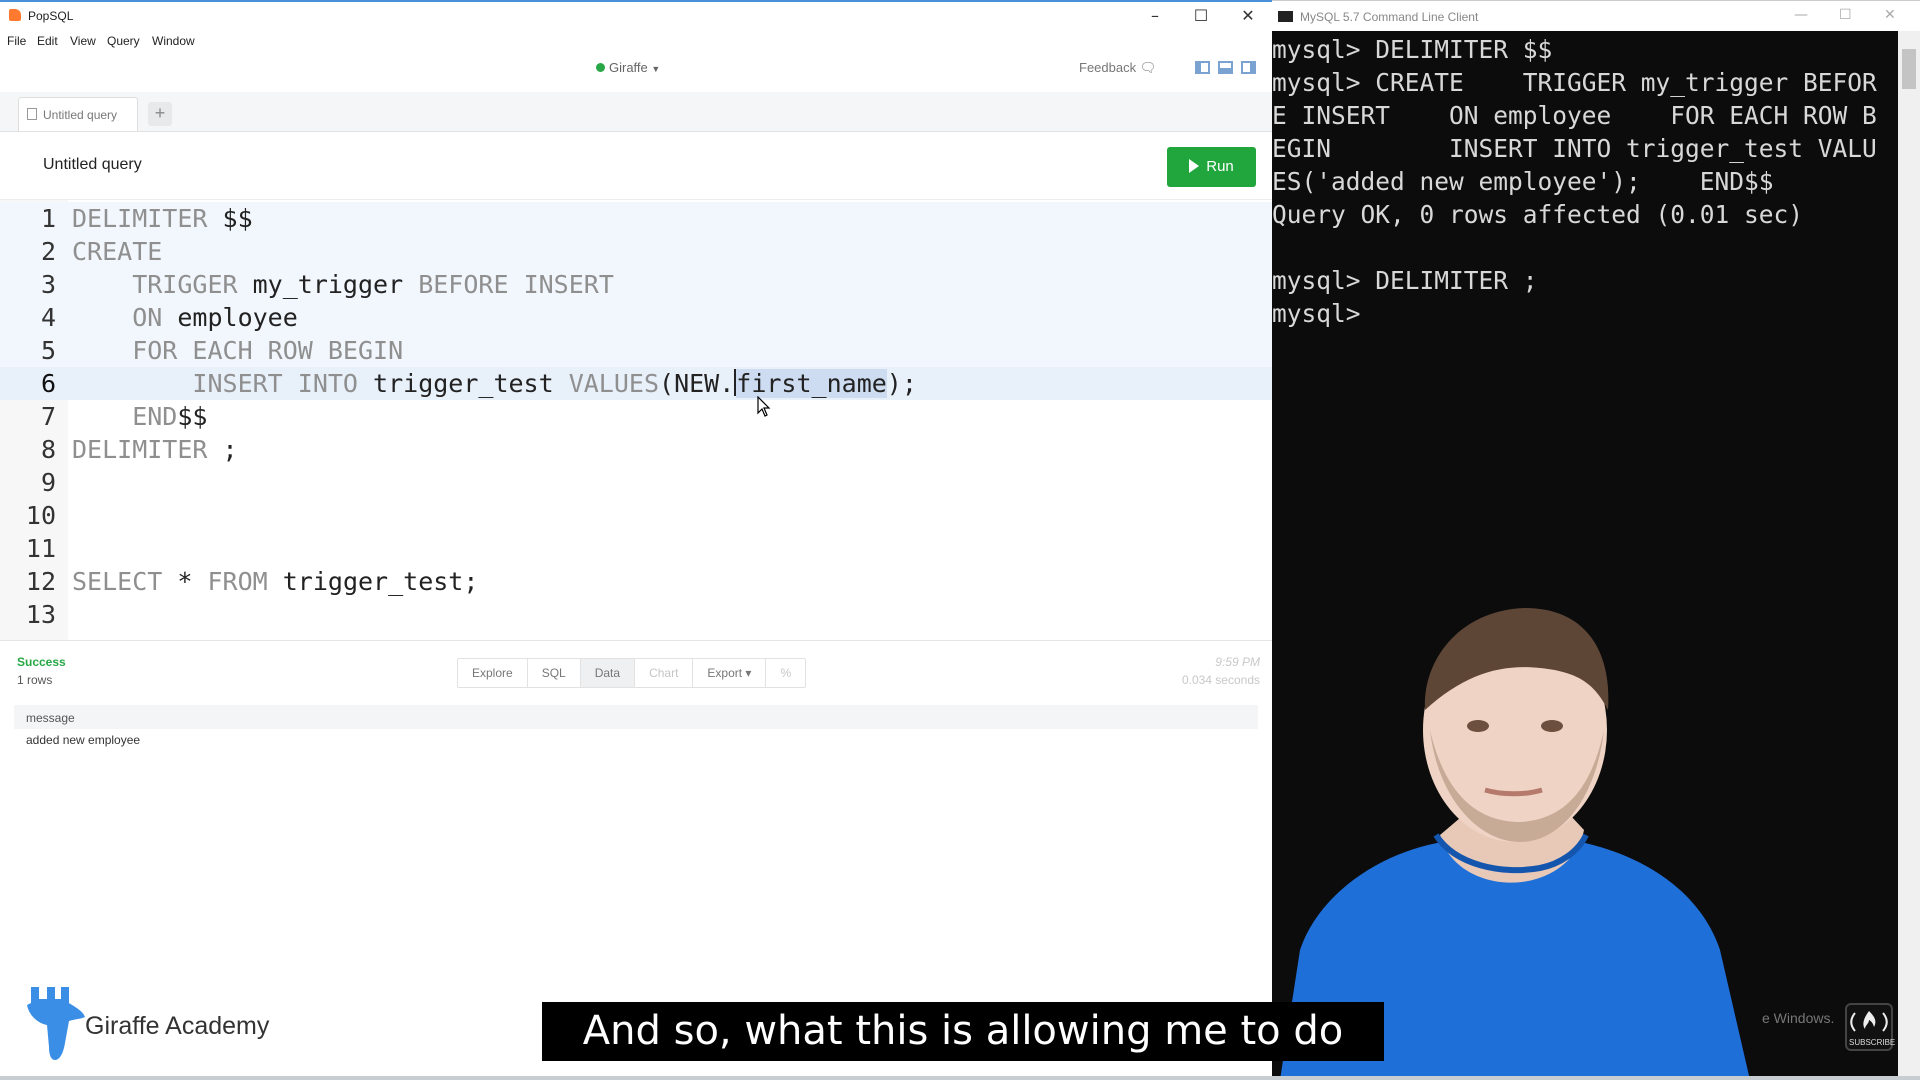 The image size is (1920, 1080). Describe the element at coordinates (811, 383) in the screenshot. I see `selected-text: first_name` at that location.